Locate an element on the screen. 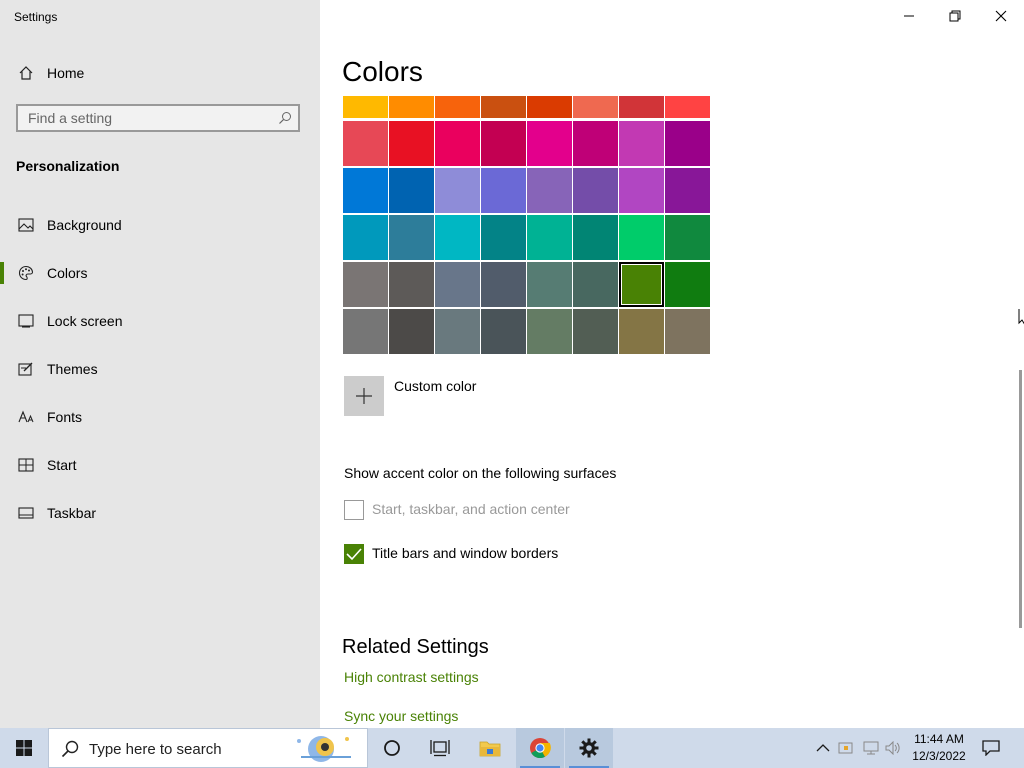 This screenshot has height=768, width=1024. action-center-tray-button is located at coordinates (846, 748).